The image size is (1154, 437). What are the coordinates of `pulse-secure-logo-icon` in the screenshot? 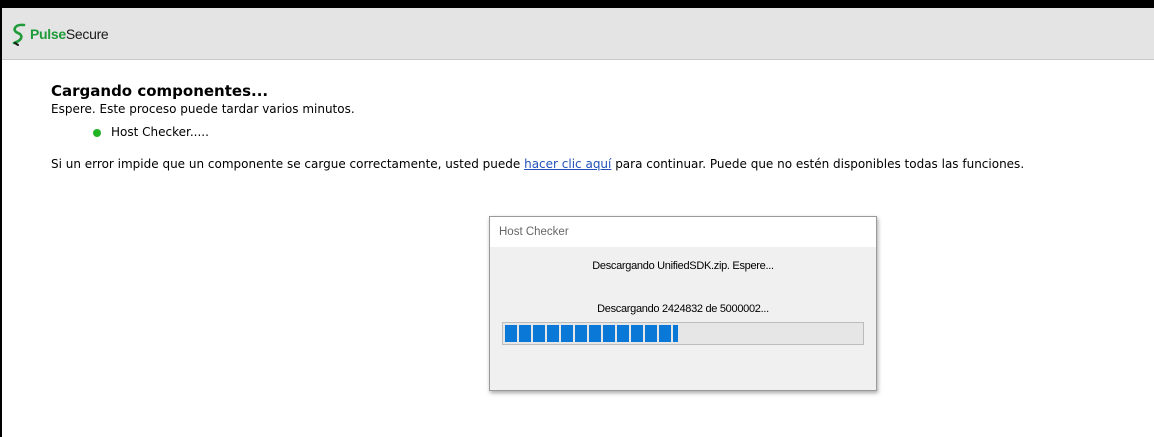 It's located at (19, 34).